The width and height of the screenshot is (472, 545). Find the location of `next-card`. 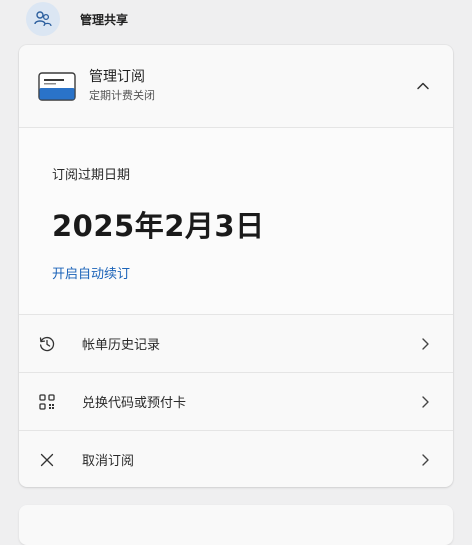

next-card is located at coordinates (236, 525).